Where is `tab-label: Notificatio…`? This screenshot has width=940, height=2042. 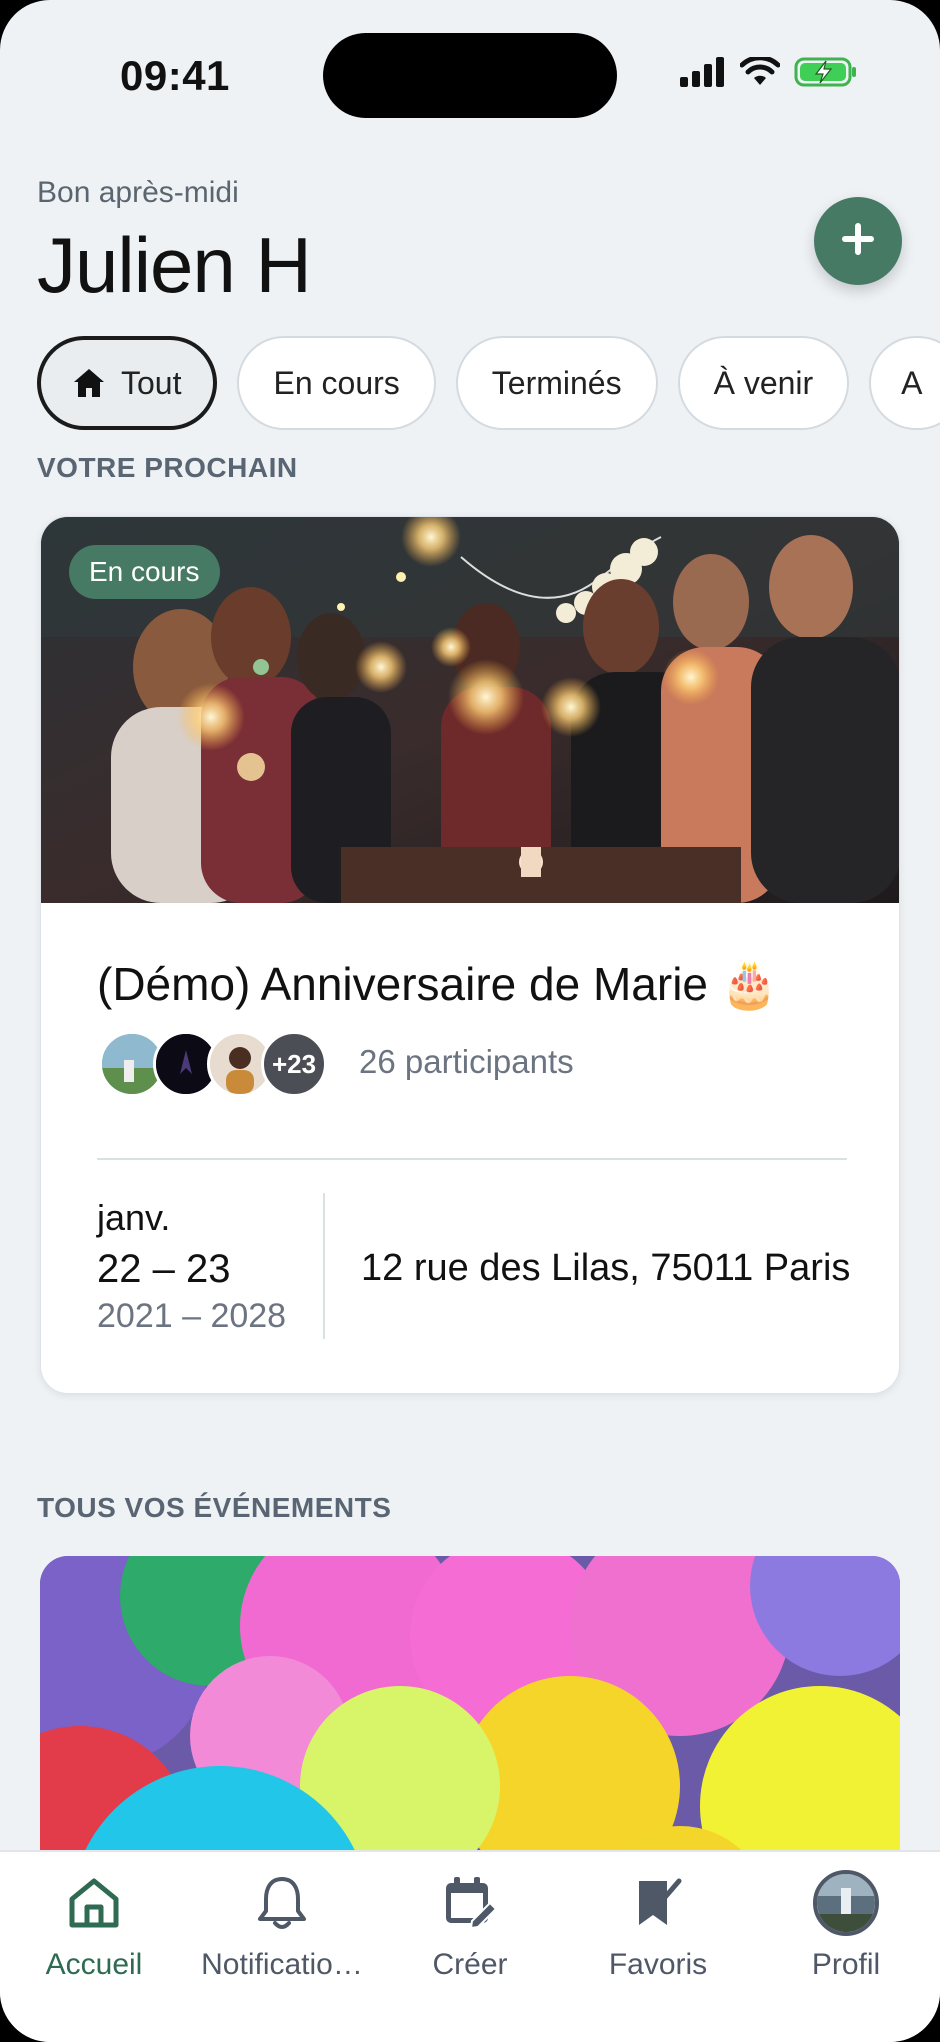 tab-label: Notificatio… is located at coordinates (282, 1964).